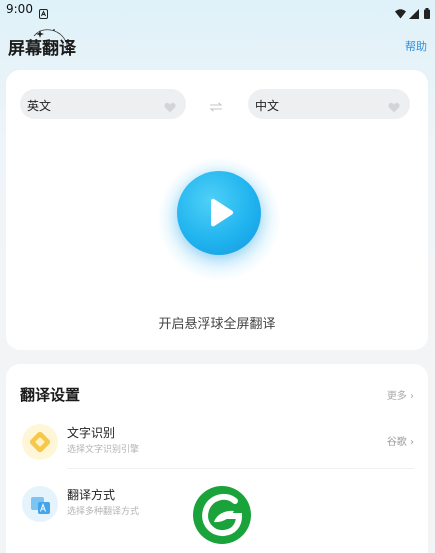  What do you see at coordinates (103, 512) in the screenshot?
I see `settings-row-subtitle: 选择多种翻译方式` at bounding box center [103, 512].